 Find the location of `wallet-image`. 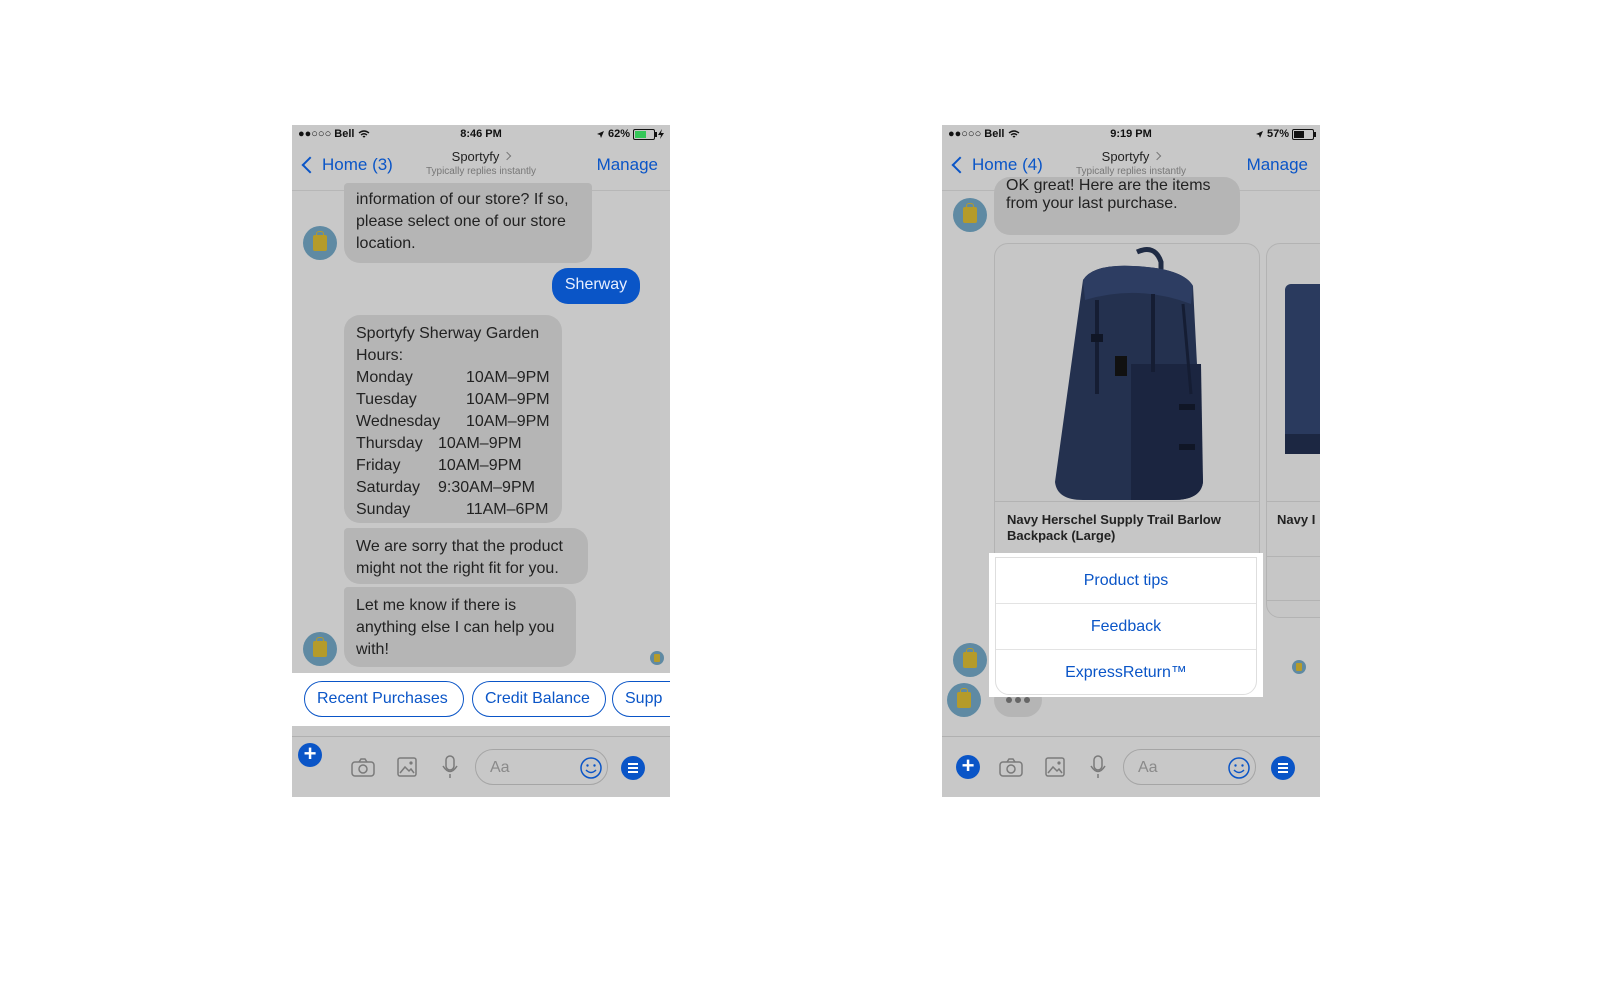

wallet-image is located at coordinates (1302, 369).